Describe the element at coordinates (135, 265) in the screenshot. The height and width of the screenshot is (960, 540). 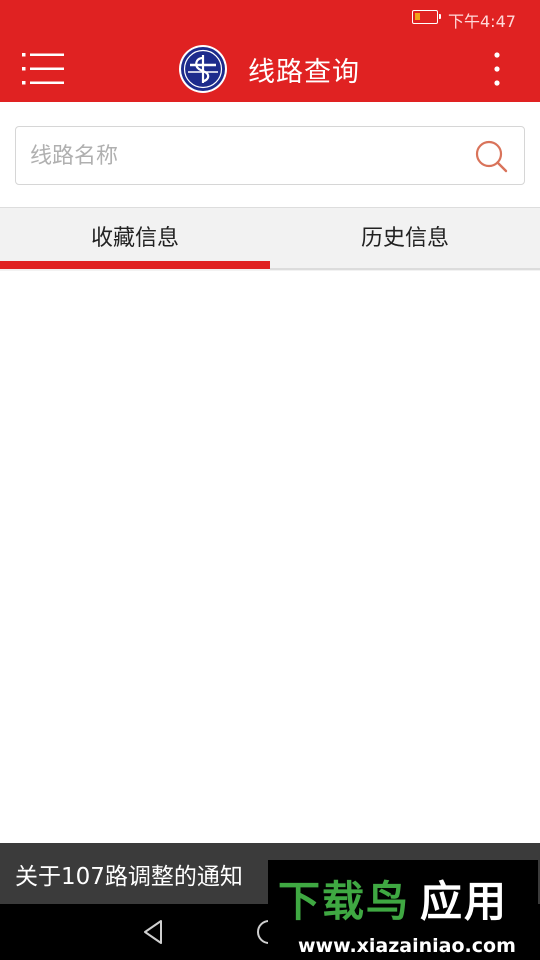
I see `tab-selected-indicator` at that location.